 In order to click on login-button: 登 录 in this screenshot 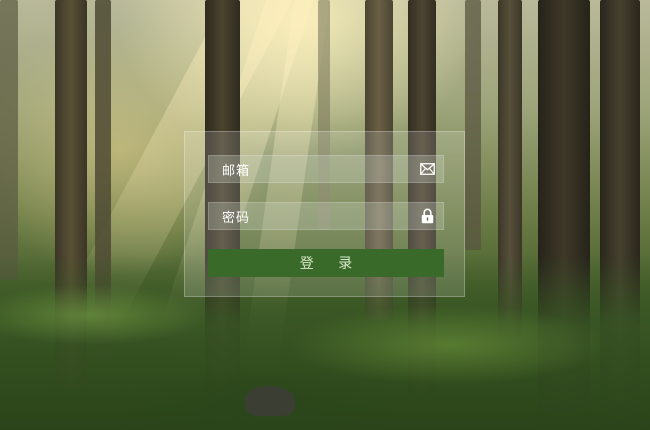, I will do `click(326, 263)`.